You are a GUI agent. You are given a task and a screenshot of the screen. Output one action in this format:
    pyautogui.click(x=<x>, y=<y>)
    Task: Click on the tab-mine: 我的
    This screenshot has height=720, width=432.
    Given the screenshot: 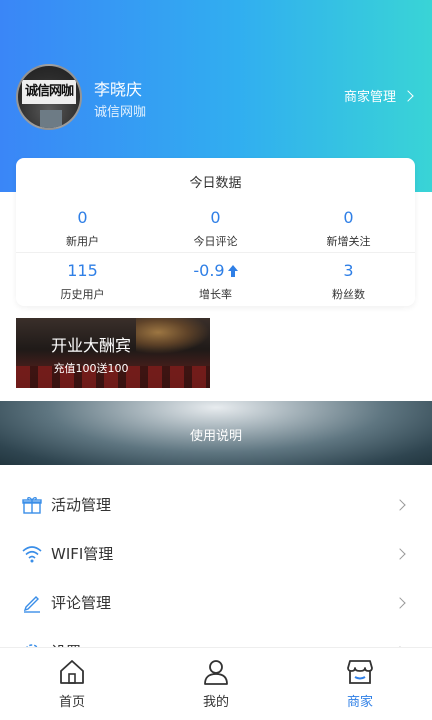 What is the action you would take?
    pyautogui.click(x=216, y=684)
    